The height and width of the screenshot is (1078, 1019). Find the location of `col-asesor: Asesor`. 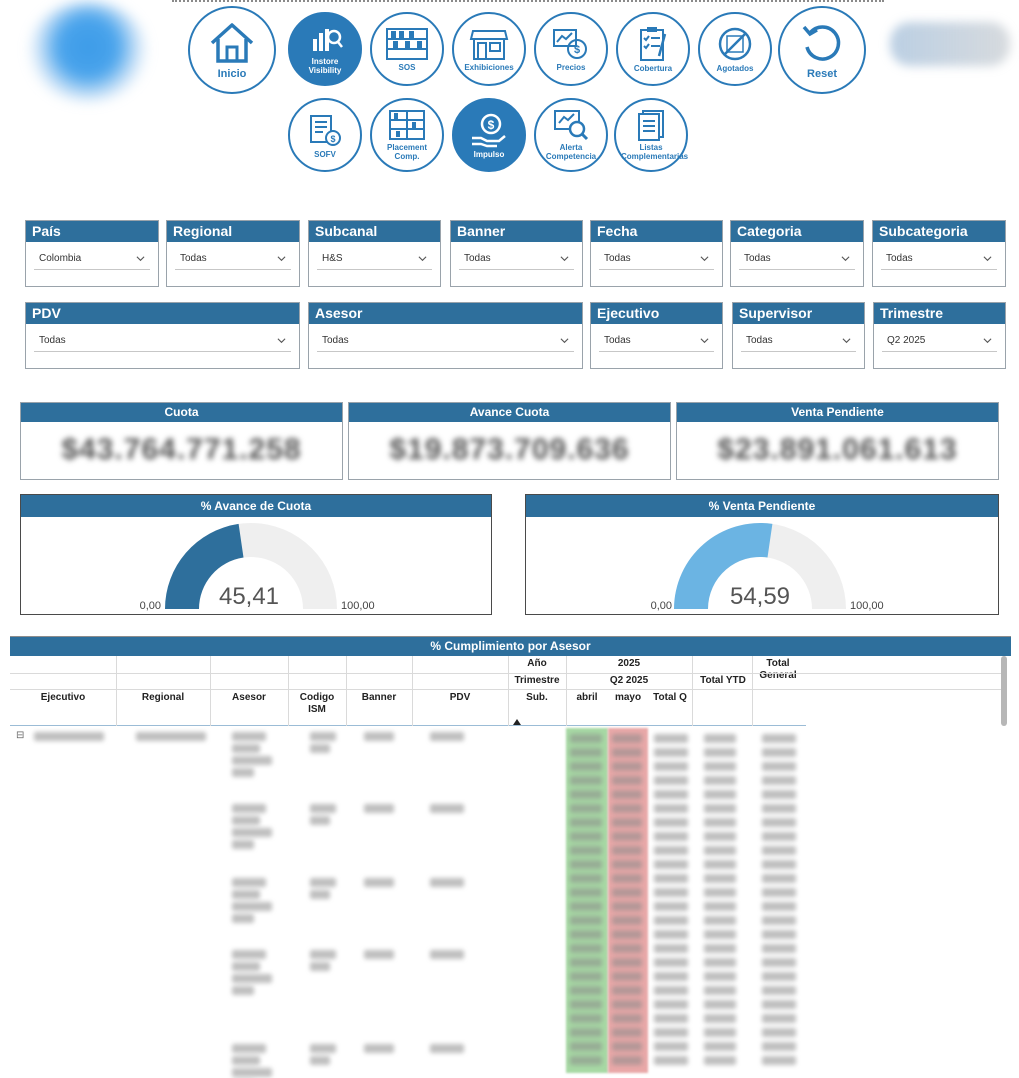

col-asesor: Asesor is located at coordinates (249, 698).